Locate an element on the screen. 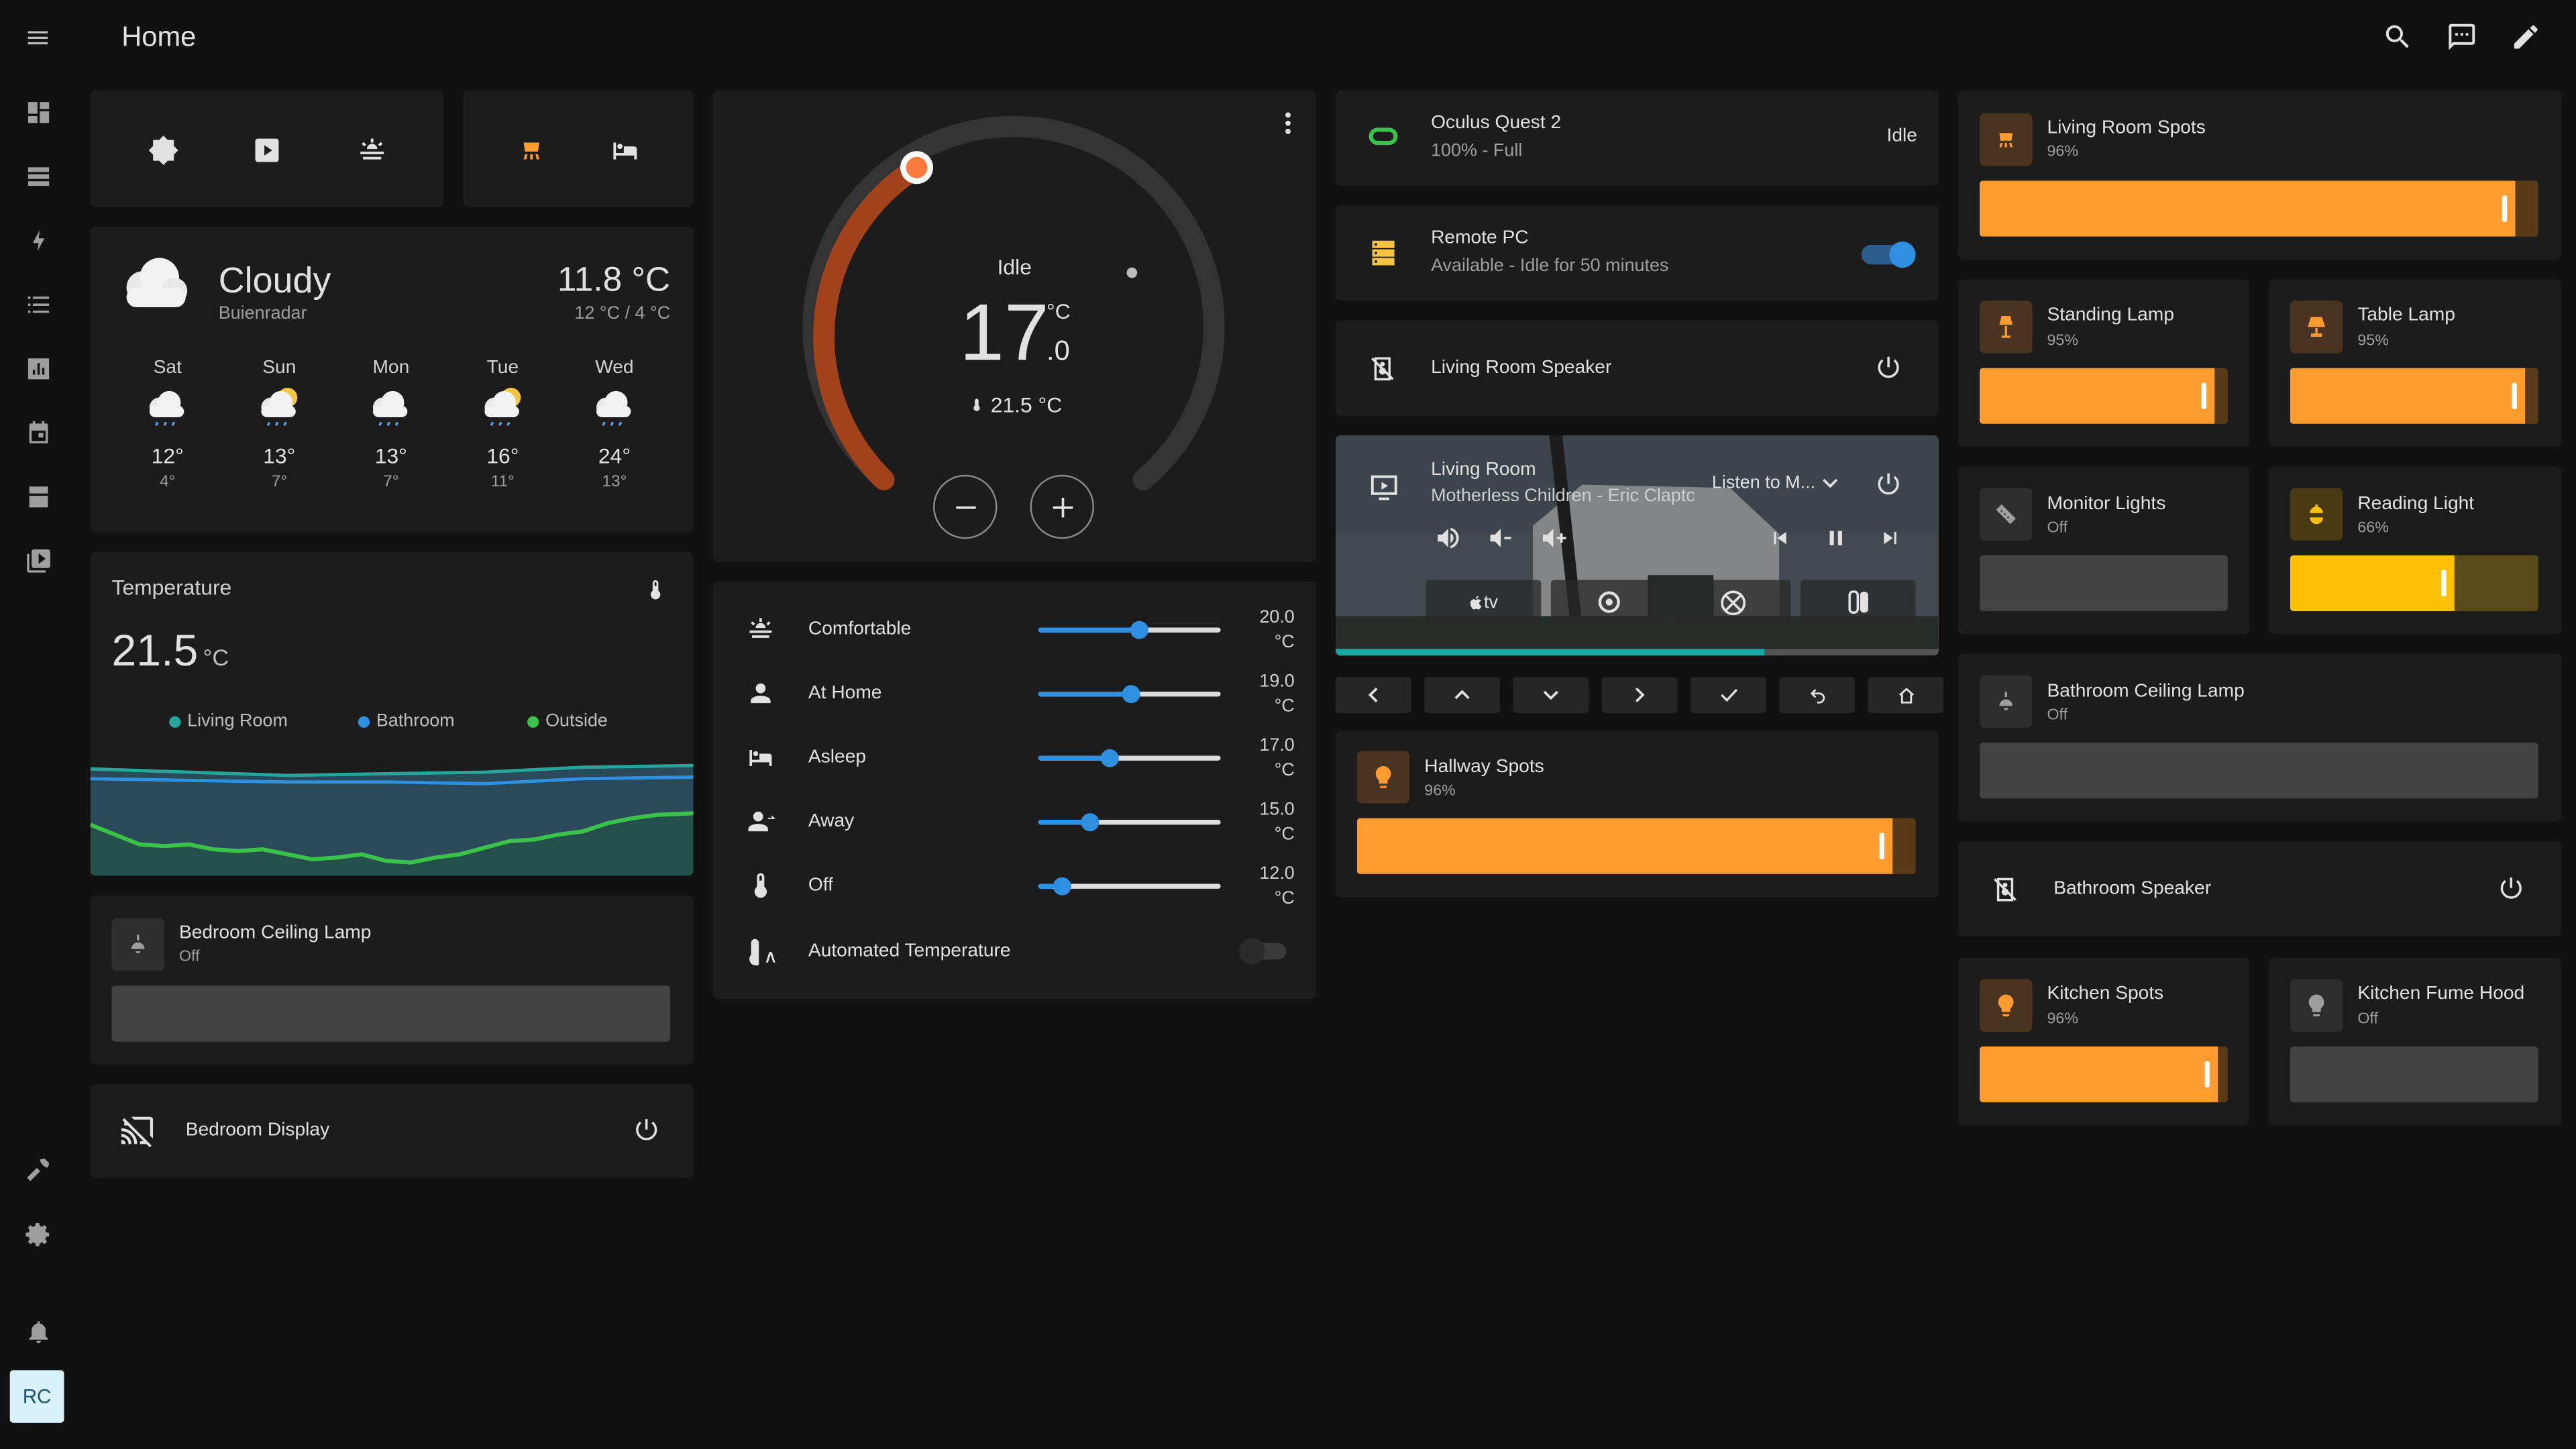 This screenshot has height=1449, width=2576. notifications-bell-icon is located at coordinates (37, 1330).